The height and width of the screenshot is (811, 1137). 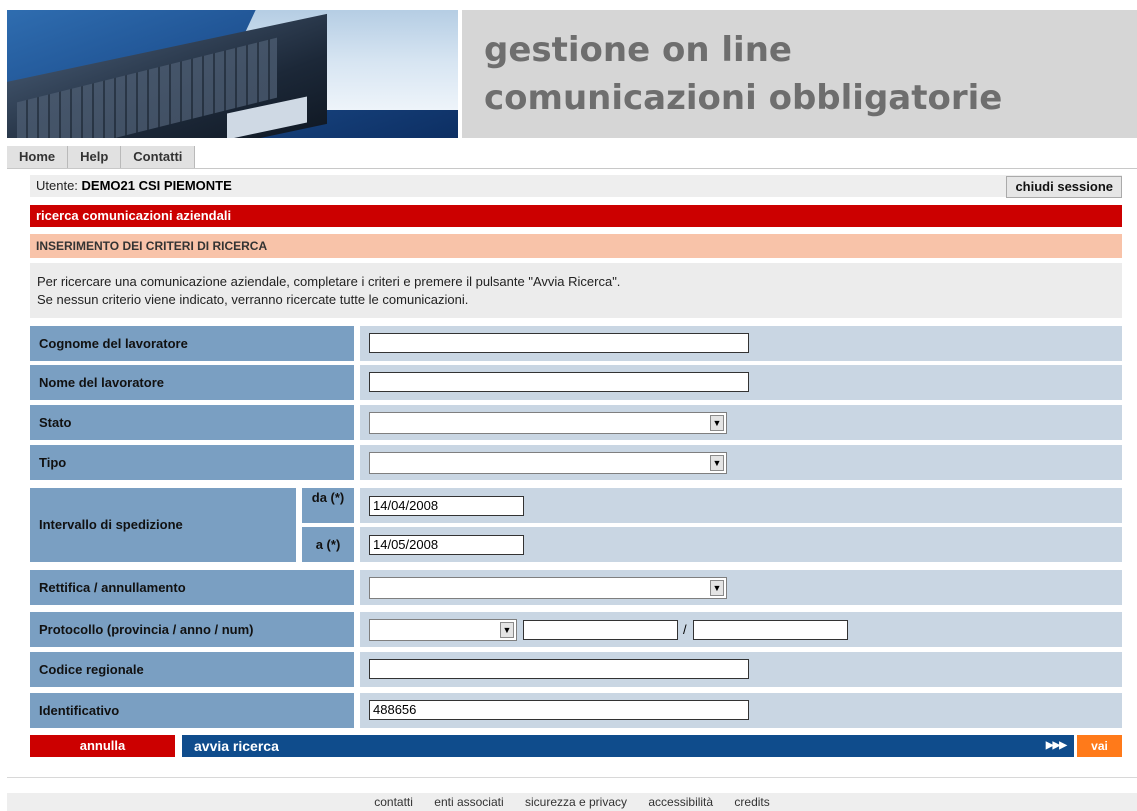 What do you see at coordinates (192, 629) in the screenshot?
I see `protocollo-label: Protocollo (provincia / anno / num)` at bounding box center [192, 629].